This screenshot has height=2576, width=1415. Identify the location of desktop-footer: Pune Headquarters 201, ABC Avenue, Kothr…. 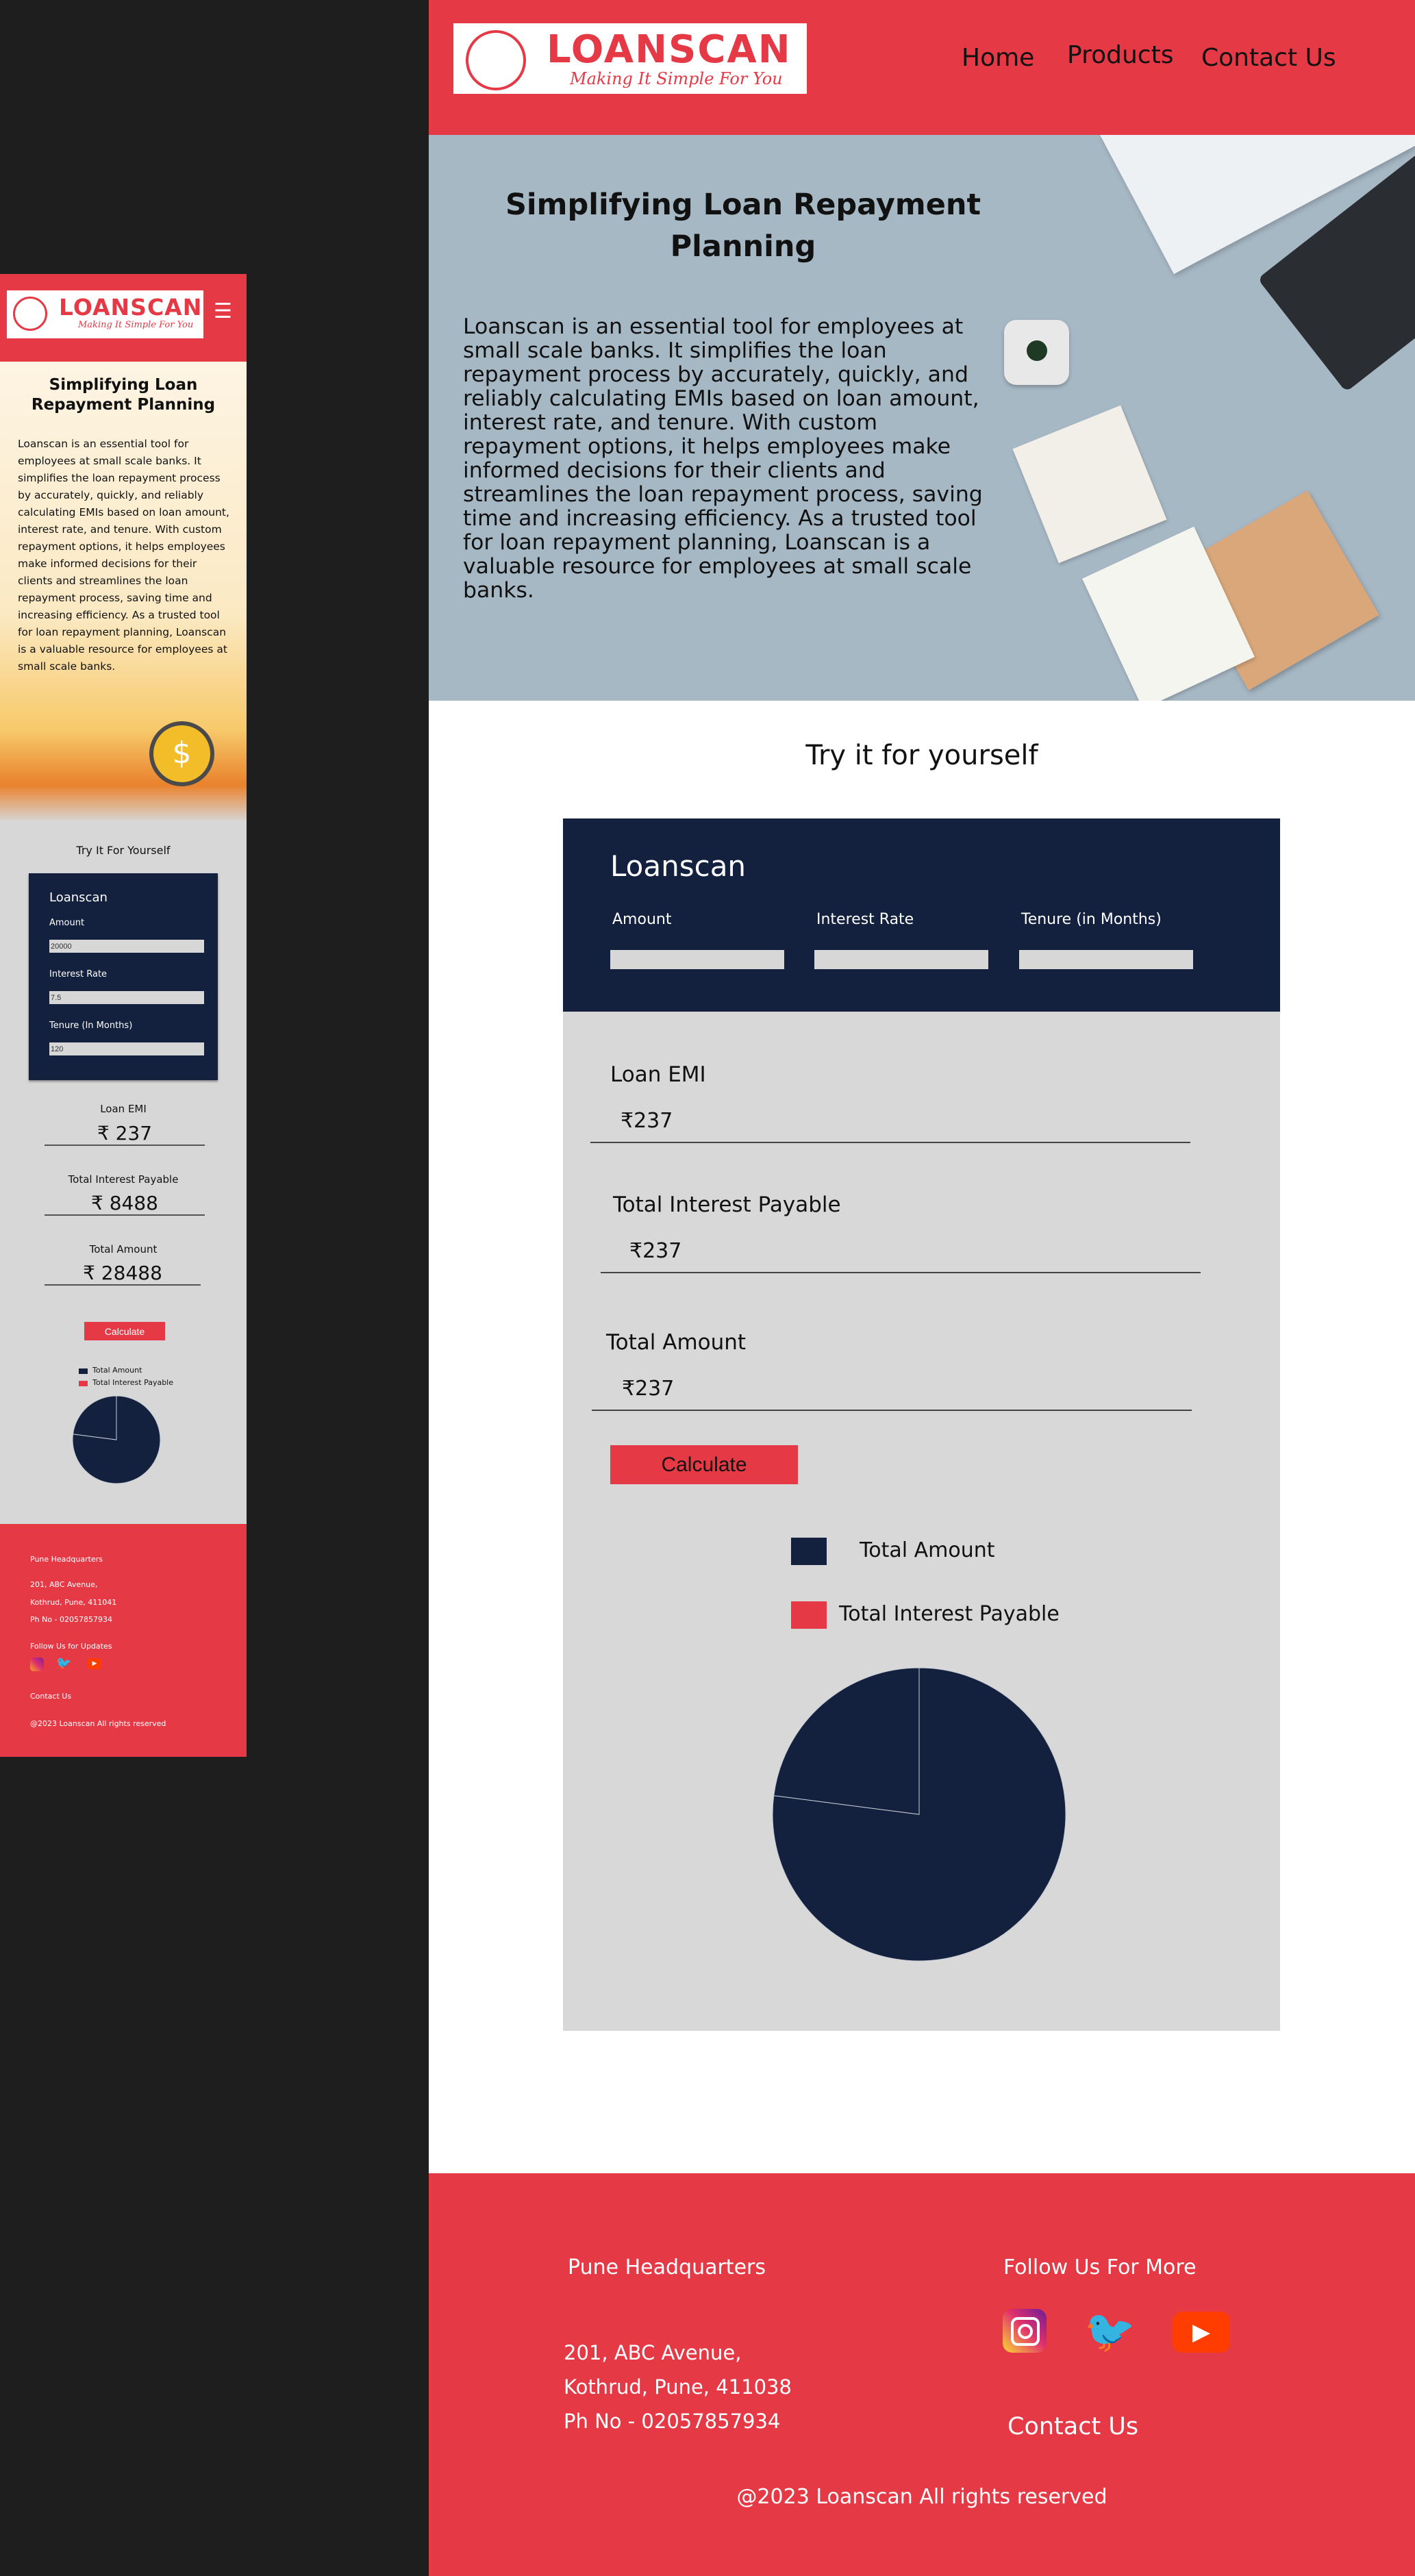
(922, 2374).